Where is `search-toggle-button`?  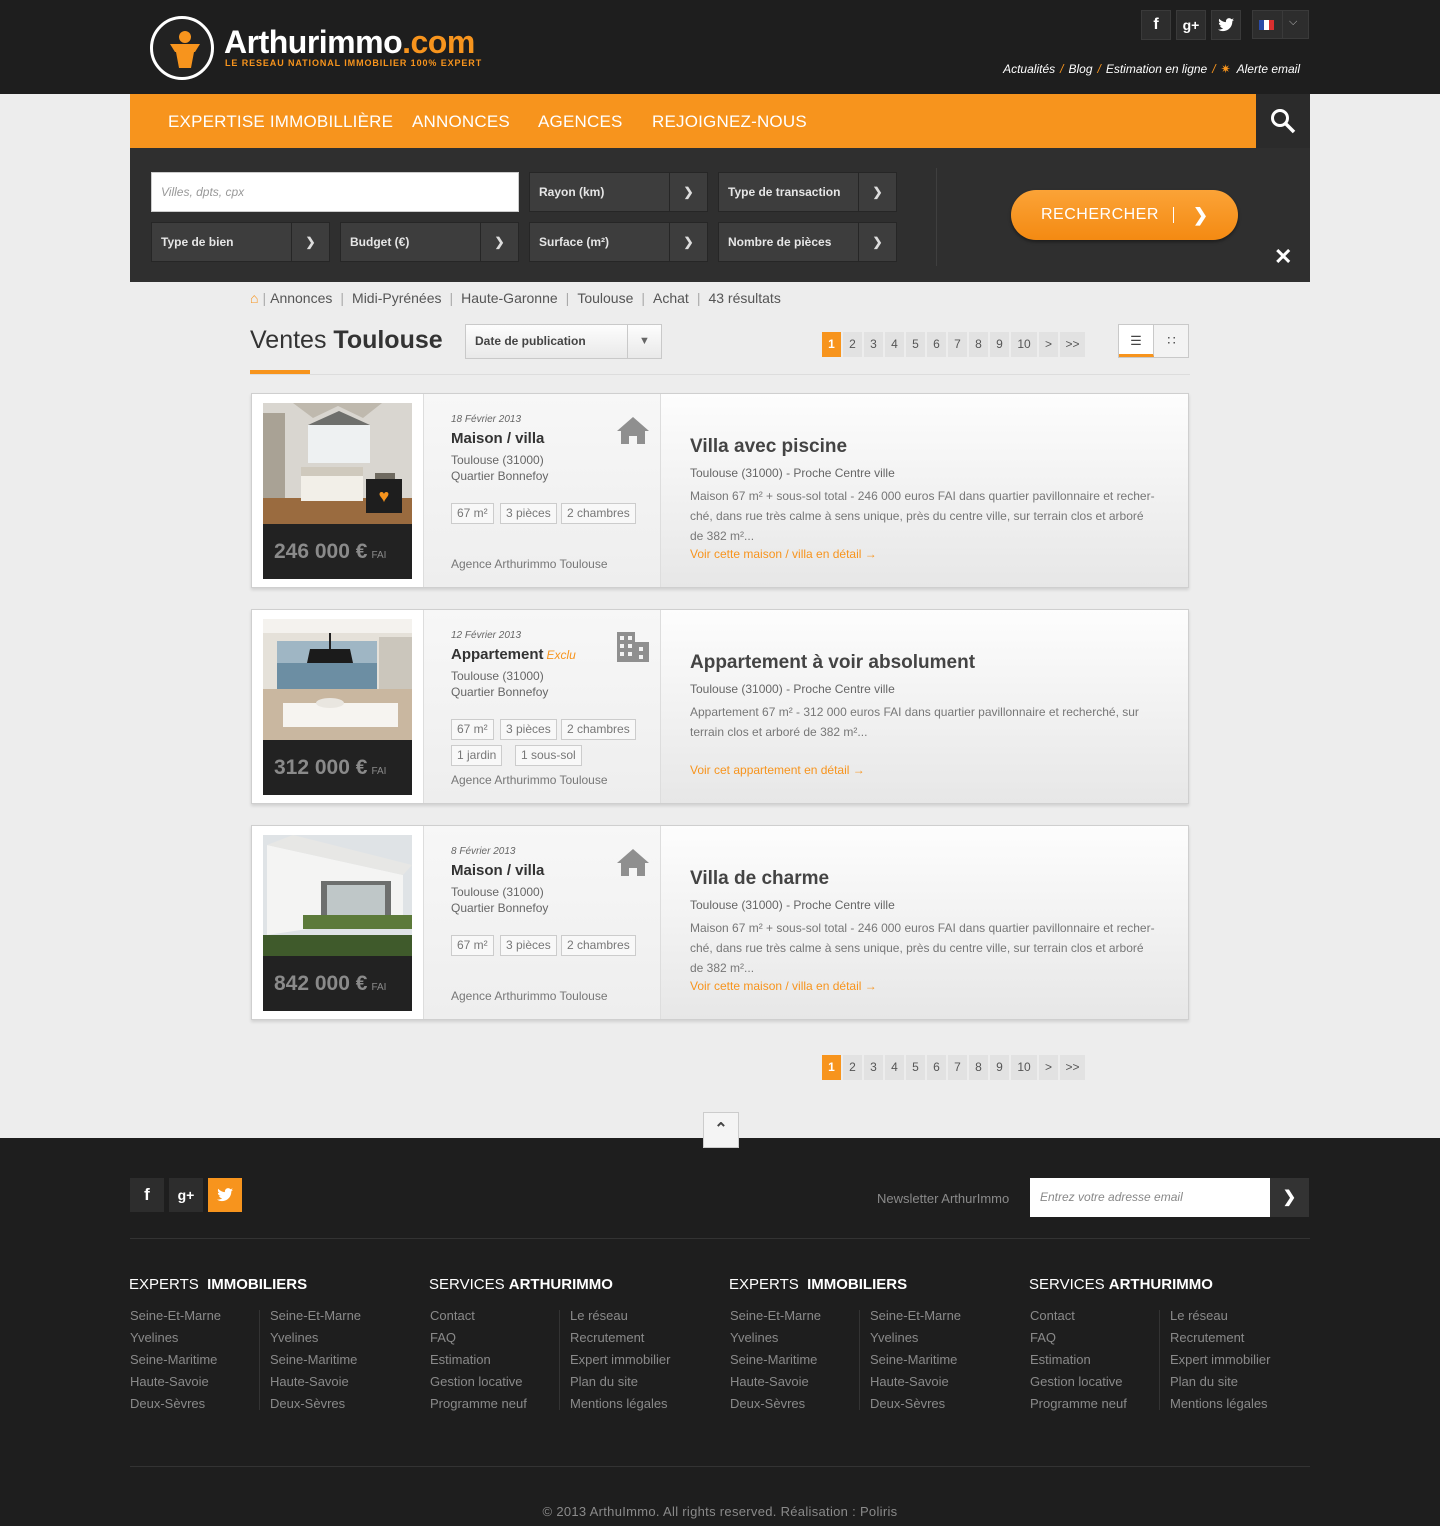 search-toggle-button is located at coordinates (1283, 121).